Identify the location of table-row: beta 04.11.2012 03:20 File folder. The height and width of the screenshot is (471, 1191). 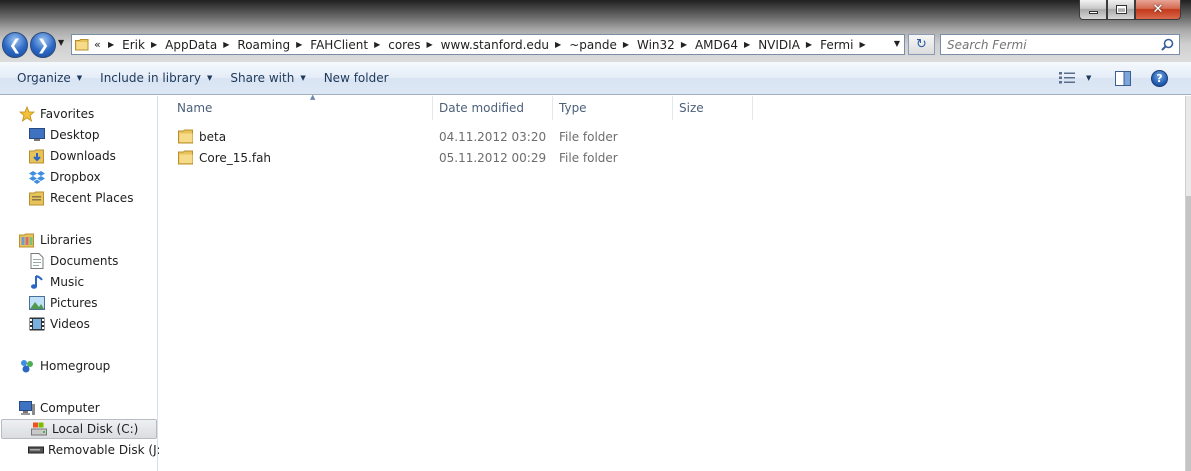
(463, 136).